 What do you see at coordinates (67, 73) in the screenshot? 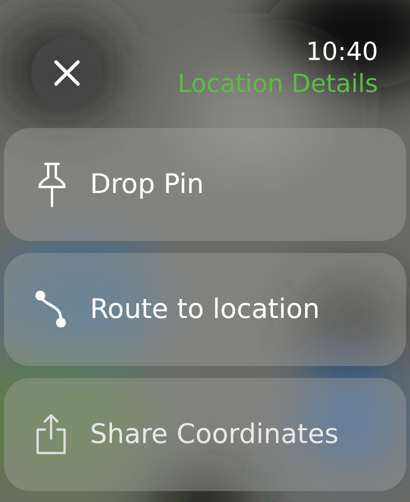
I see `close-icon` at bounding box center [67, 73].